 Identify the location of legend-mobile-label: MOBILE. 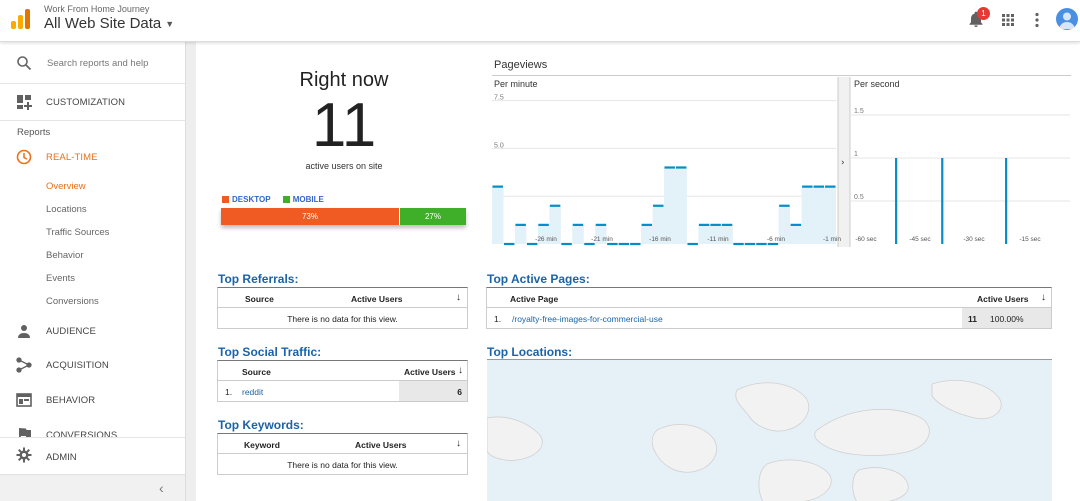
(308, 199).